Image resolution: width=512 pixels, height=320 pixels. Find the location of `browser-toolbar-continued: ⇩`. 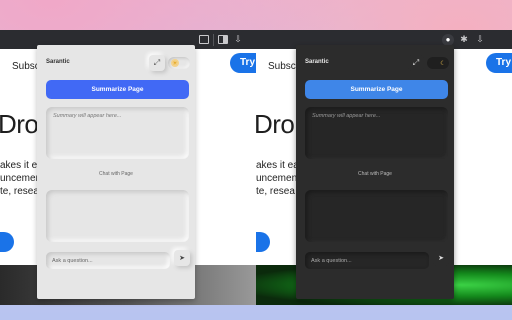

browser-toolbar-continued: ⇩ is located at coordinates (225, 39).